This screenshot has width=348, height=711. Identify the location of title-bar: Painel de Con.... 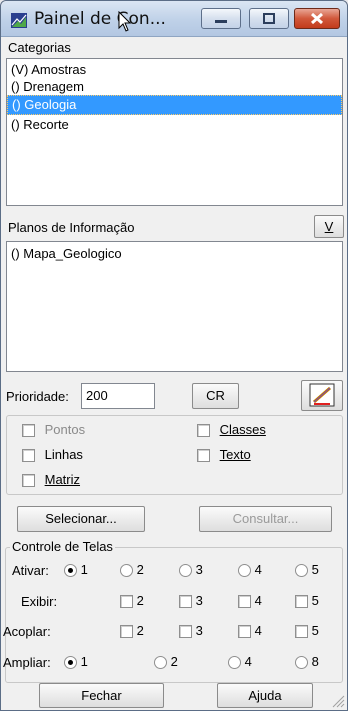
(174, 19).